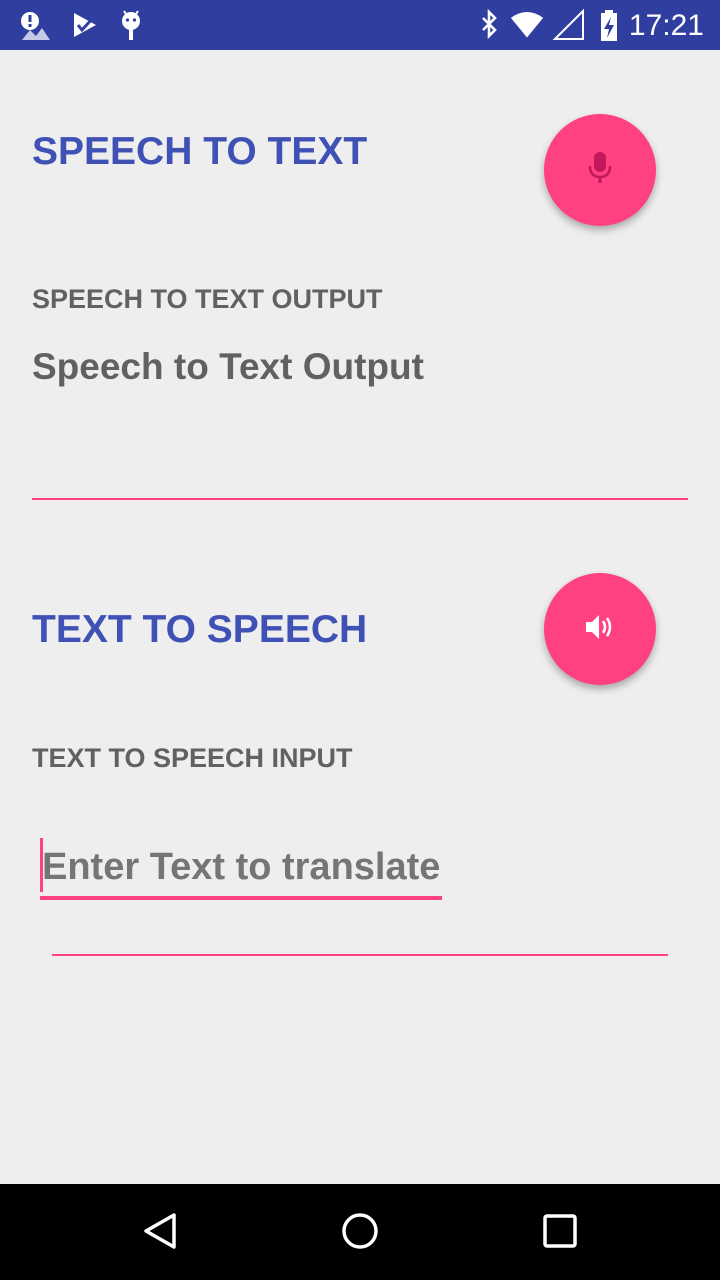 Image resolution: width=720 pixels, height=1280 pixels. What do you see at coordinates (85, 25) in the screenshot?
I see `check-icon` at bounding box center [85, 25].